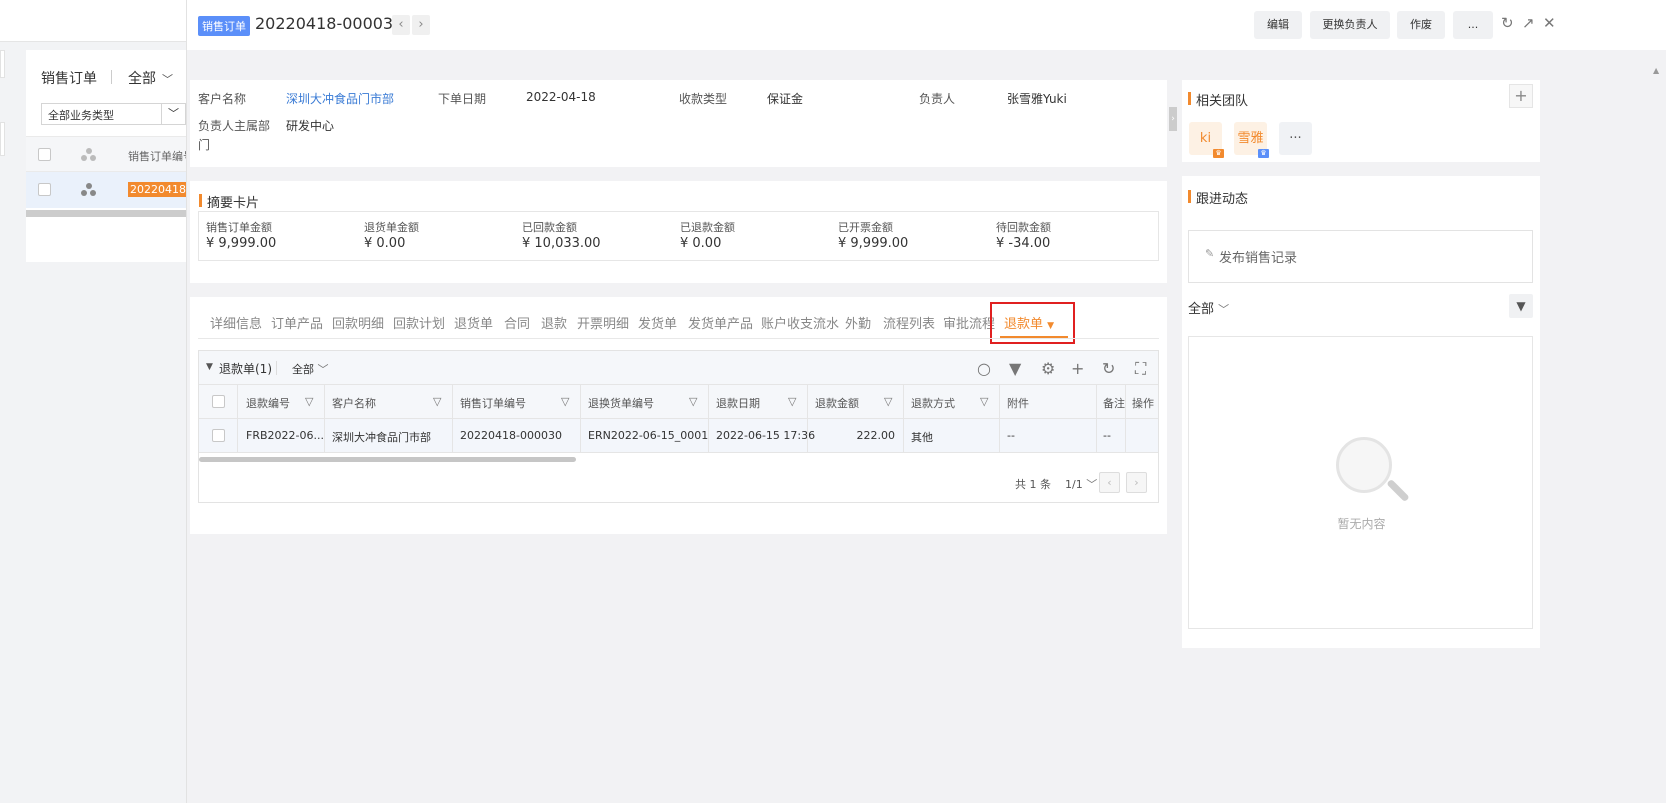 This screenshot has width=1666, height=803. I want to click on gear-icon: ⚙, so click(1048, 368).